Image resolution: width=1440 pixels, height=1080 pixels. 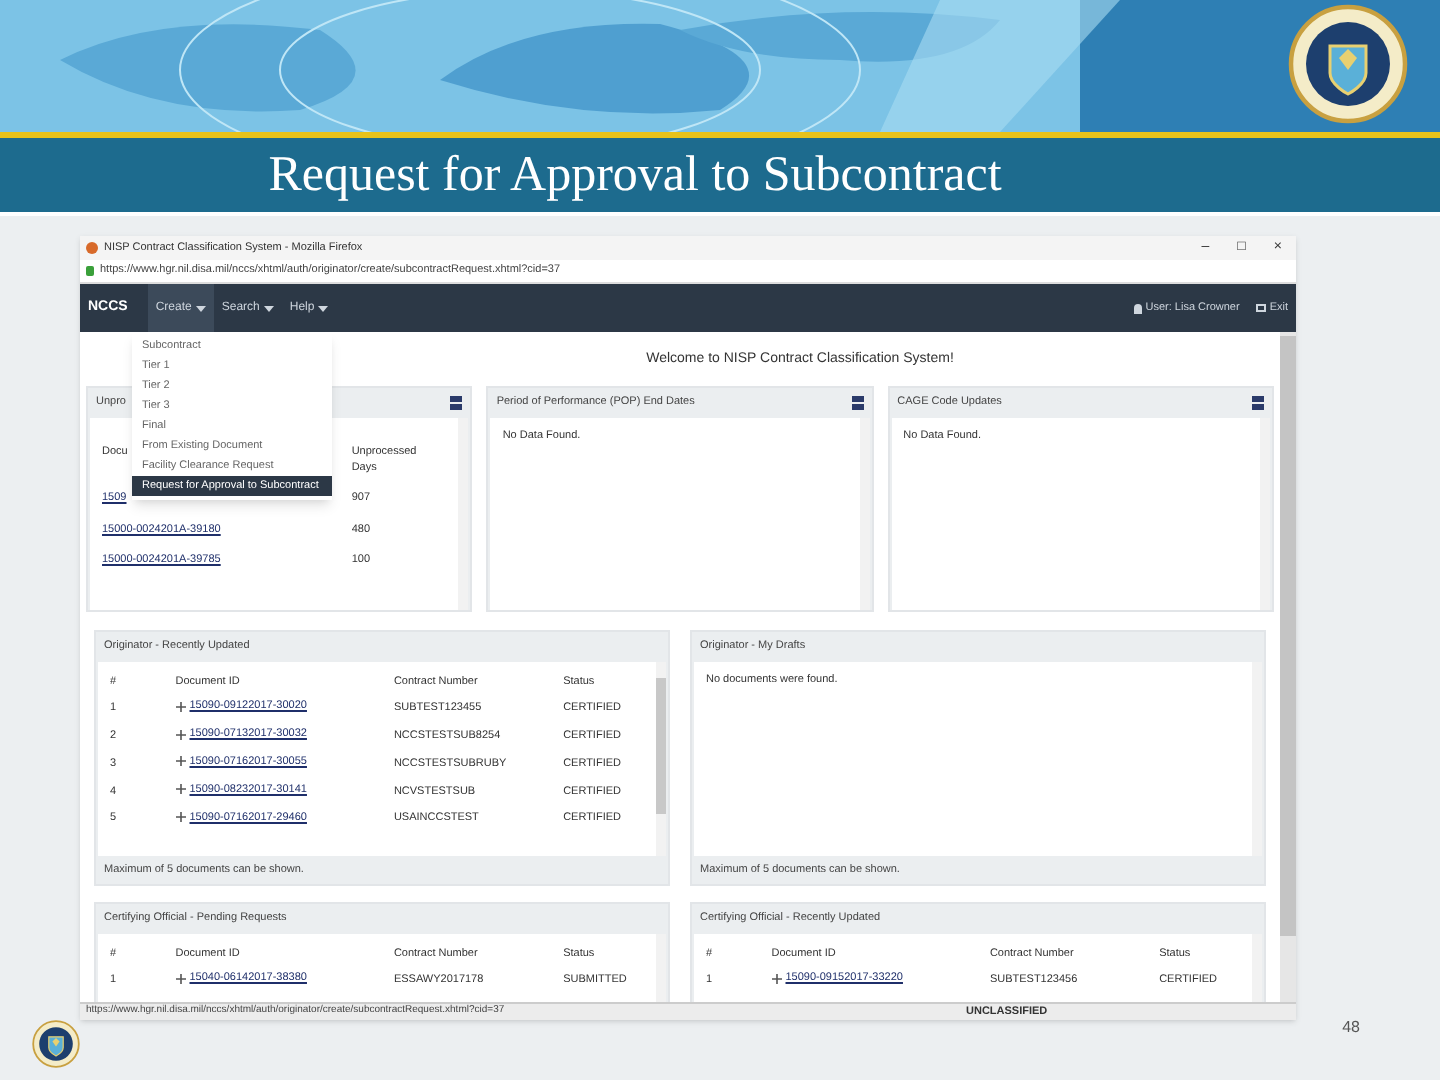 I want to click on exit-icon, so click(x=1260, y=308).